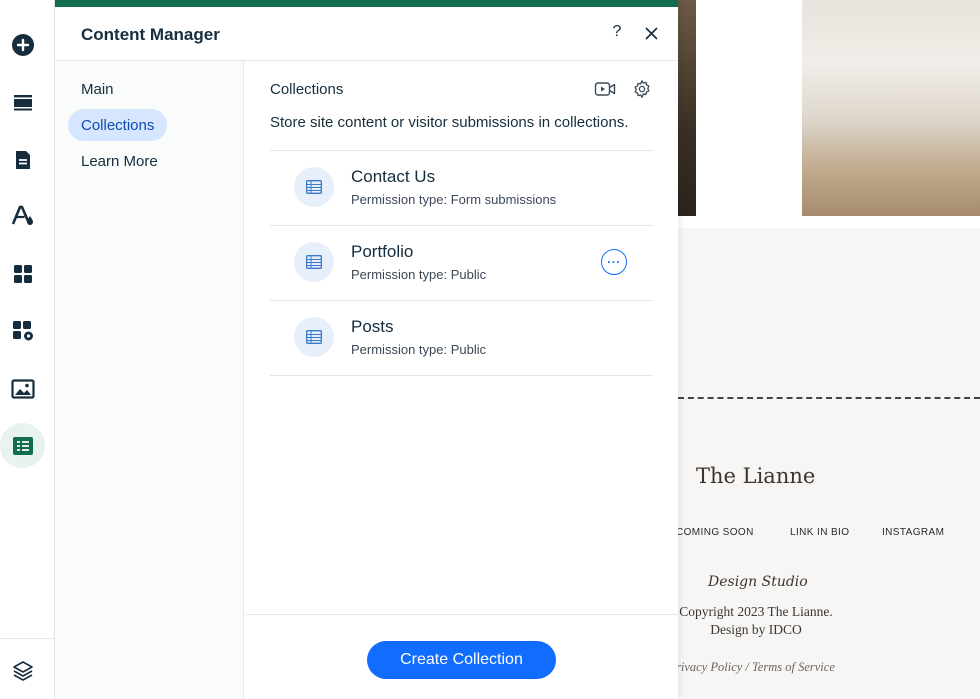 The height and width of the screenshot is (699, 980). I want to click on apps-icon, so click(22, 273).